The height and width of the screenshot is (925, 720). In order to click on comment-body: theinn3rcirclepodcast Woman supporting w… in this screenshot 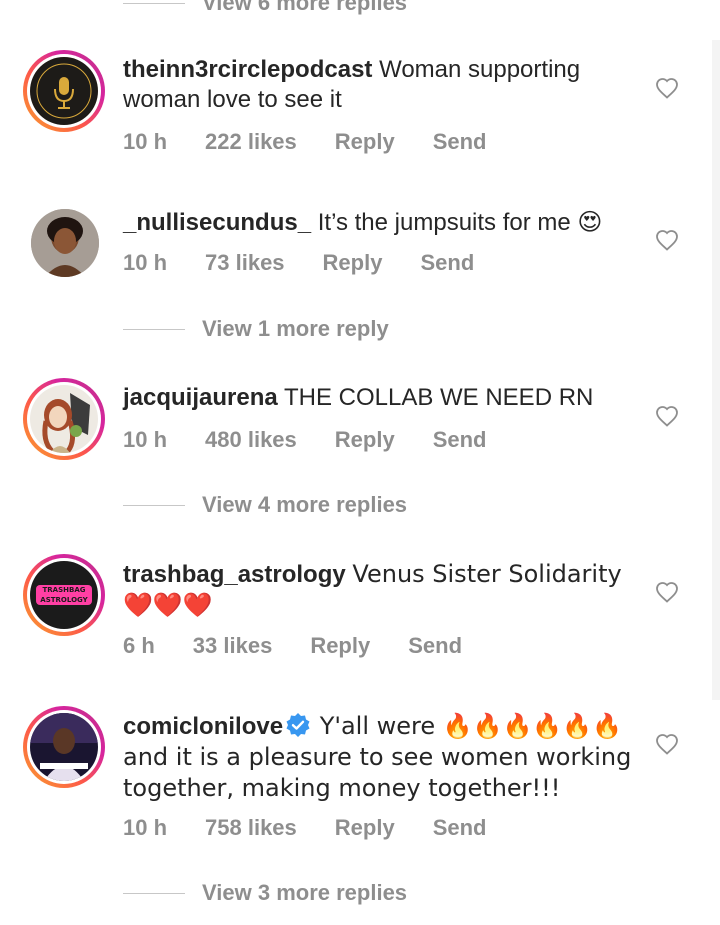, I will do `click(383, 85)`.